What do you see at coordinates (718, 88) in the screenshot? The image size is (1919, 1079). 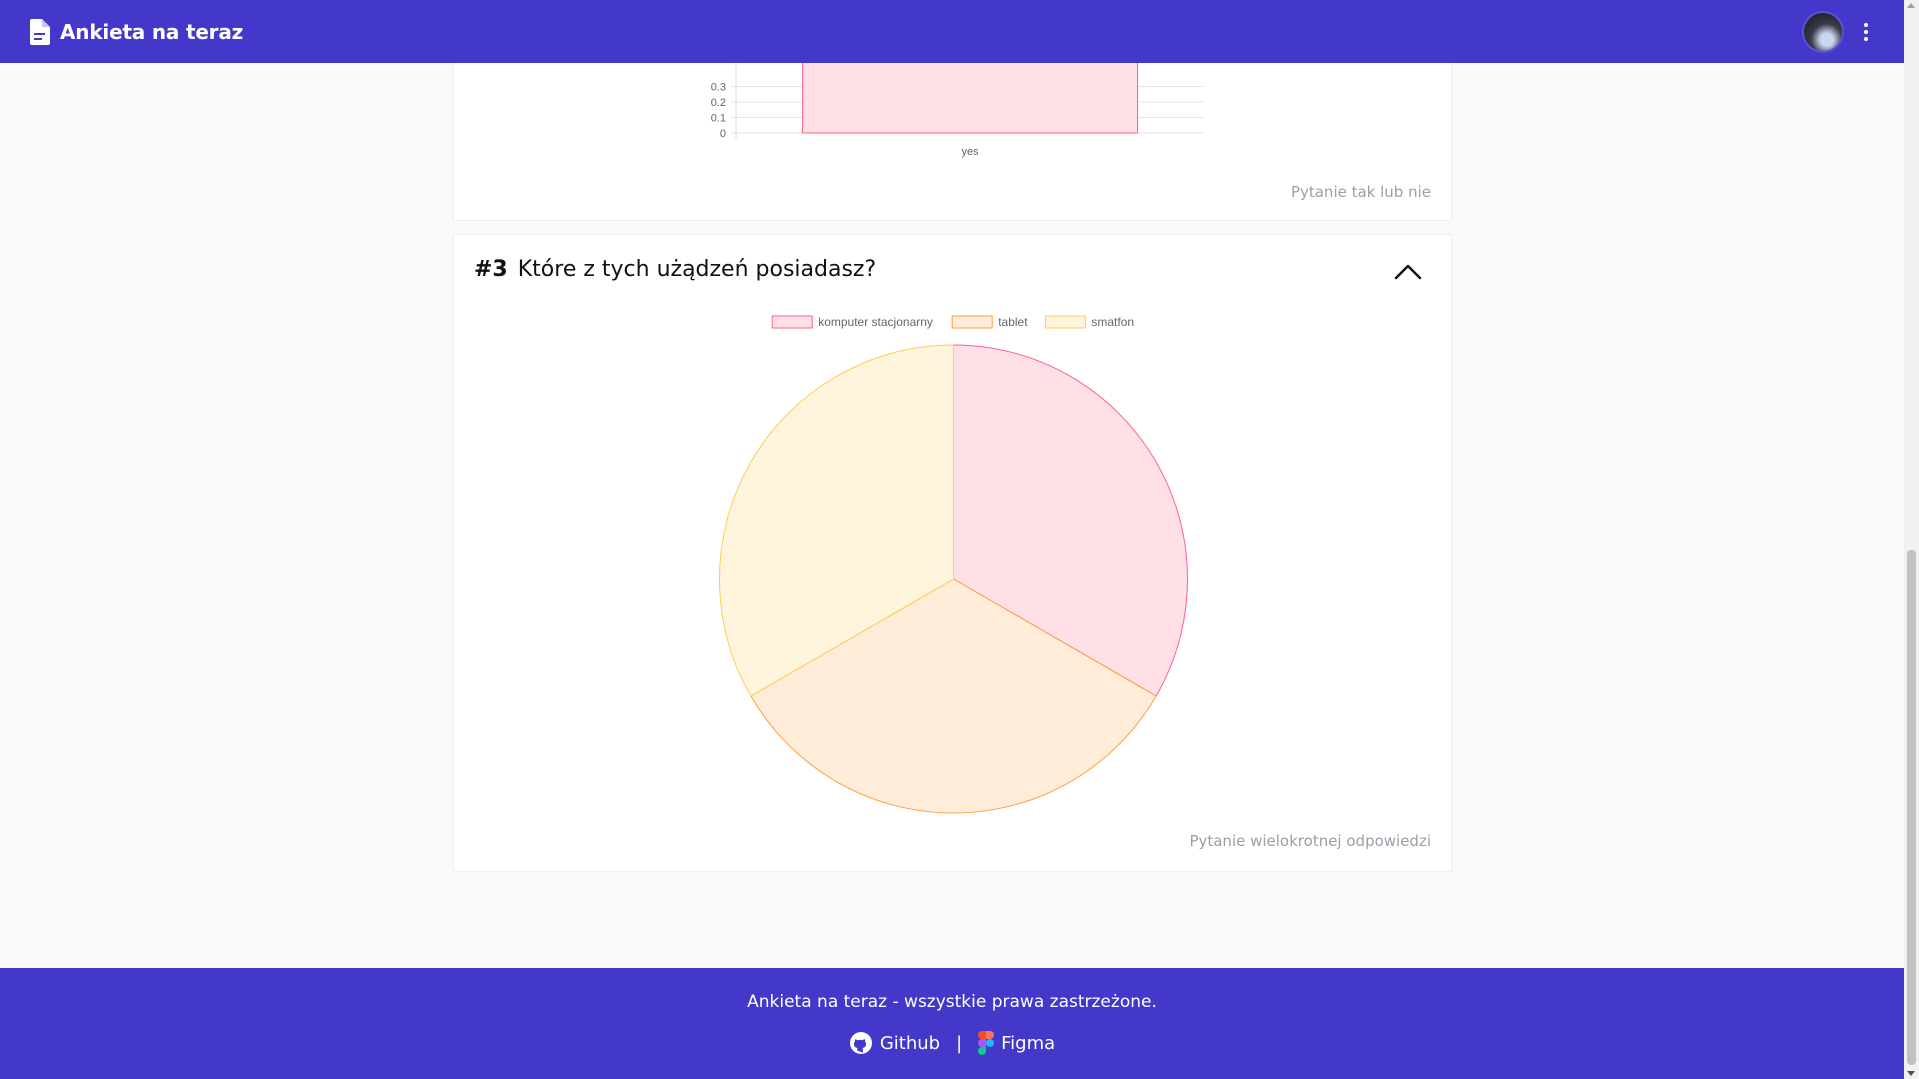 I see `bar-y-tick-label: 0.3` at bounding box center [718, 88].